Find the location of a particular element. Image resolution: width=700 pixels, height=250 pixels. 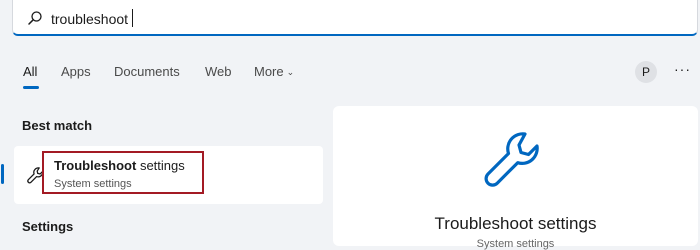

text-caret is located at coordinates (133, 18).